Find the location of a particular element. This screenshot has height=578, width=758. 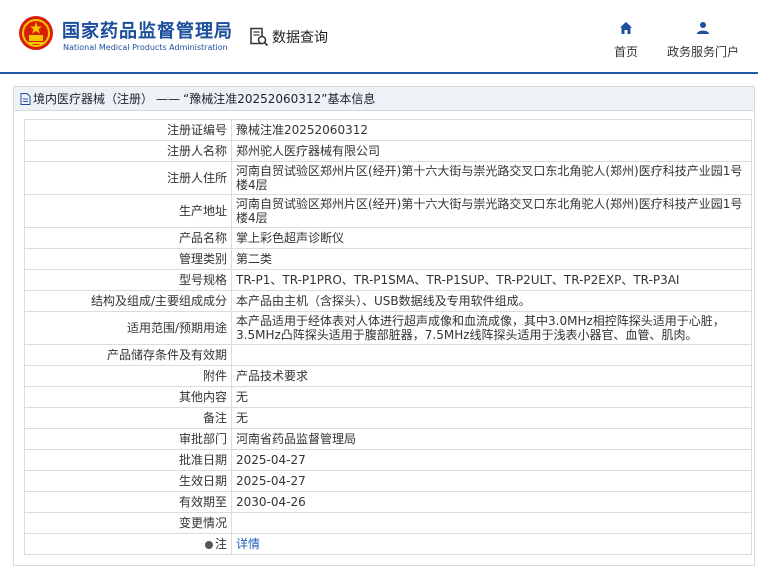

field-label: 适用范围/预期用途 is located at coordinates (128, 328).